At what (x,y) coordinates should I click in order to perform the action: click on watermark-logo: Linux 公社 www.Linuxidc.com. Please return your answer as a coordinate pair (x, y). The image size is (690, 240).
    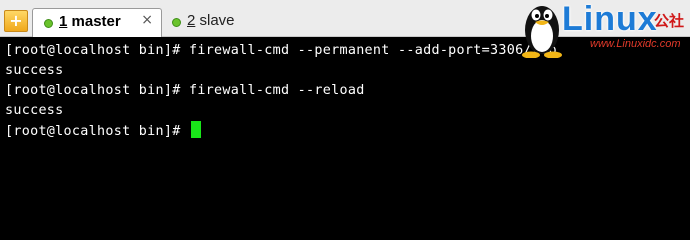
    Looking at the image, I should click on (604, 29).